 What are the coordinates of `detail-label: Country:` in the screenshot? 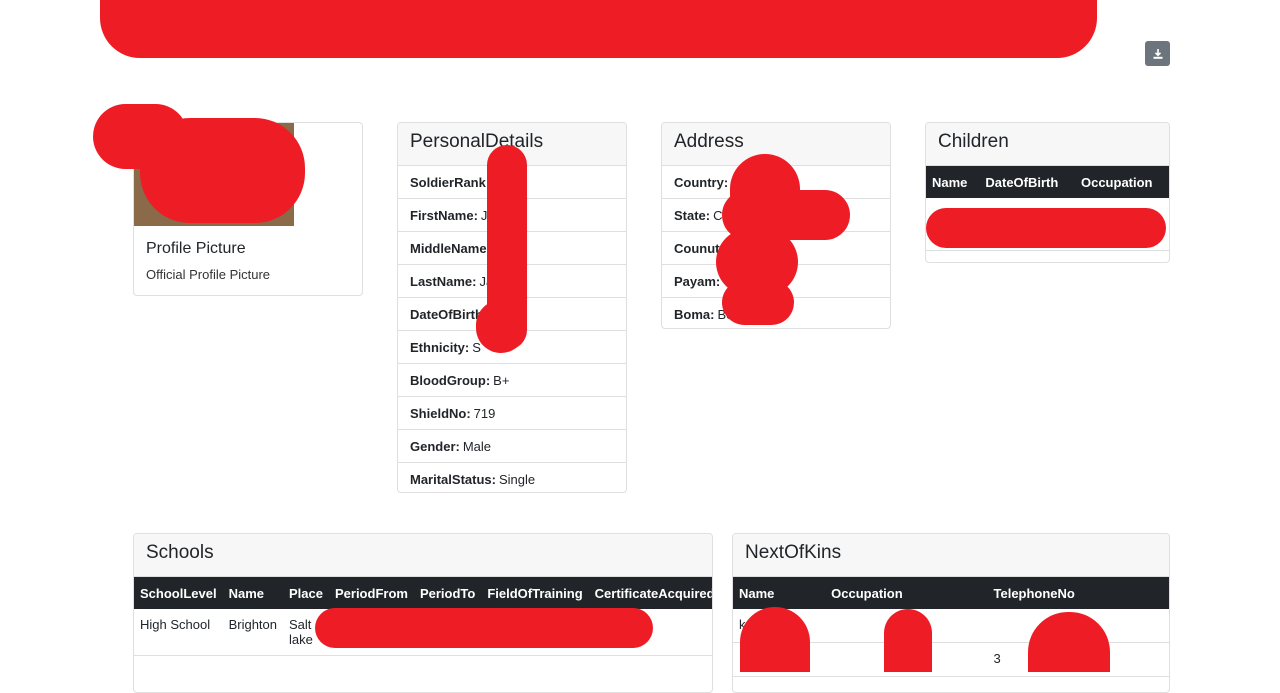 It's located at (701, 182).